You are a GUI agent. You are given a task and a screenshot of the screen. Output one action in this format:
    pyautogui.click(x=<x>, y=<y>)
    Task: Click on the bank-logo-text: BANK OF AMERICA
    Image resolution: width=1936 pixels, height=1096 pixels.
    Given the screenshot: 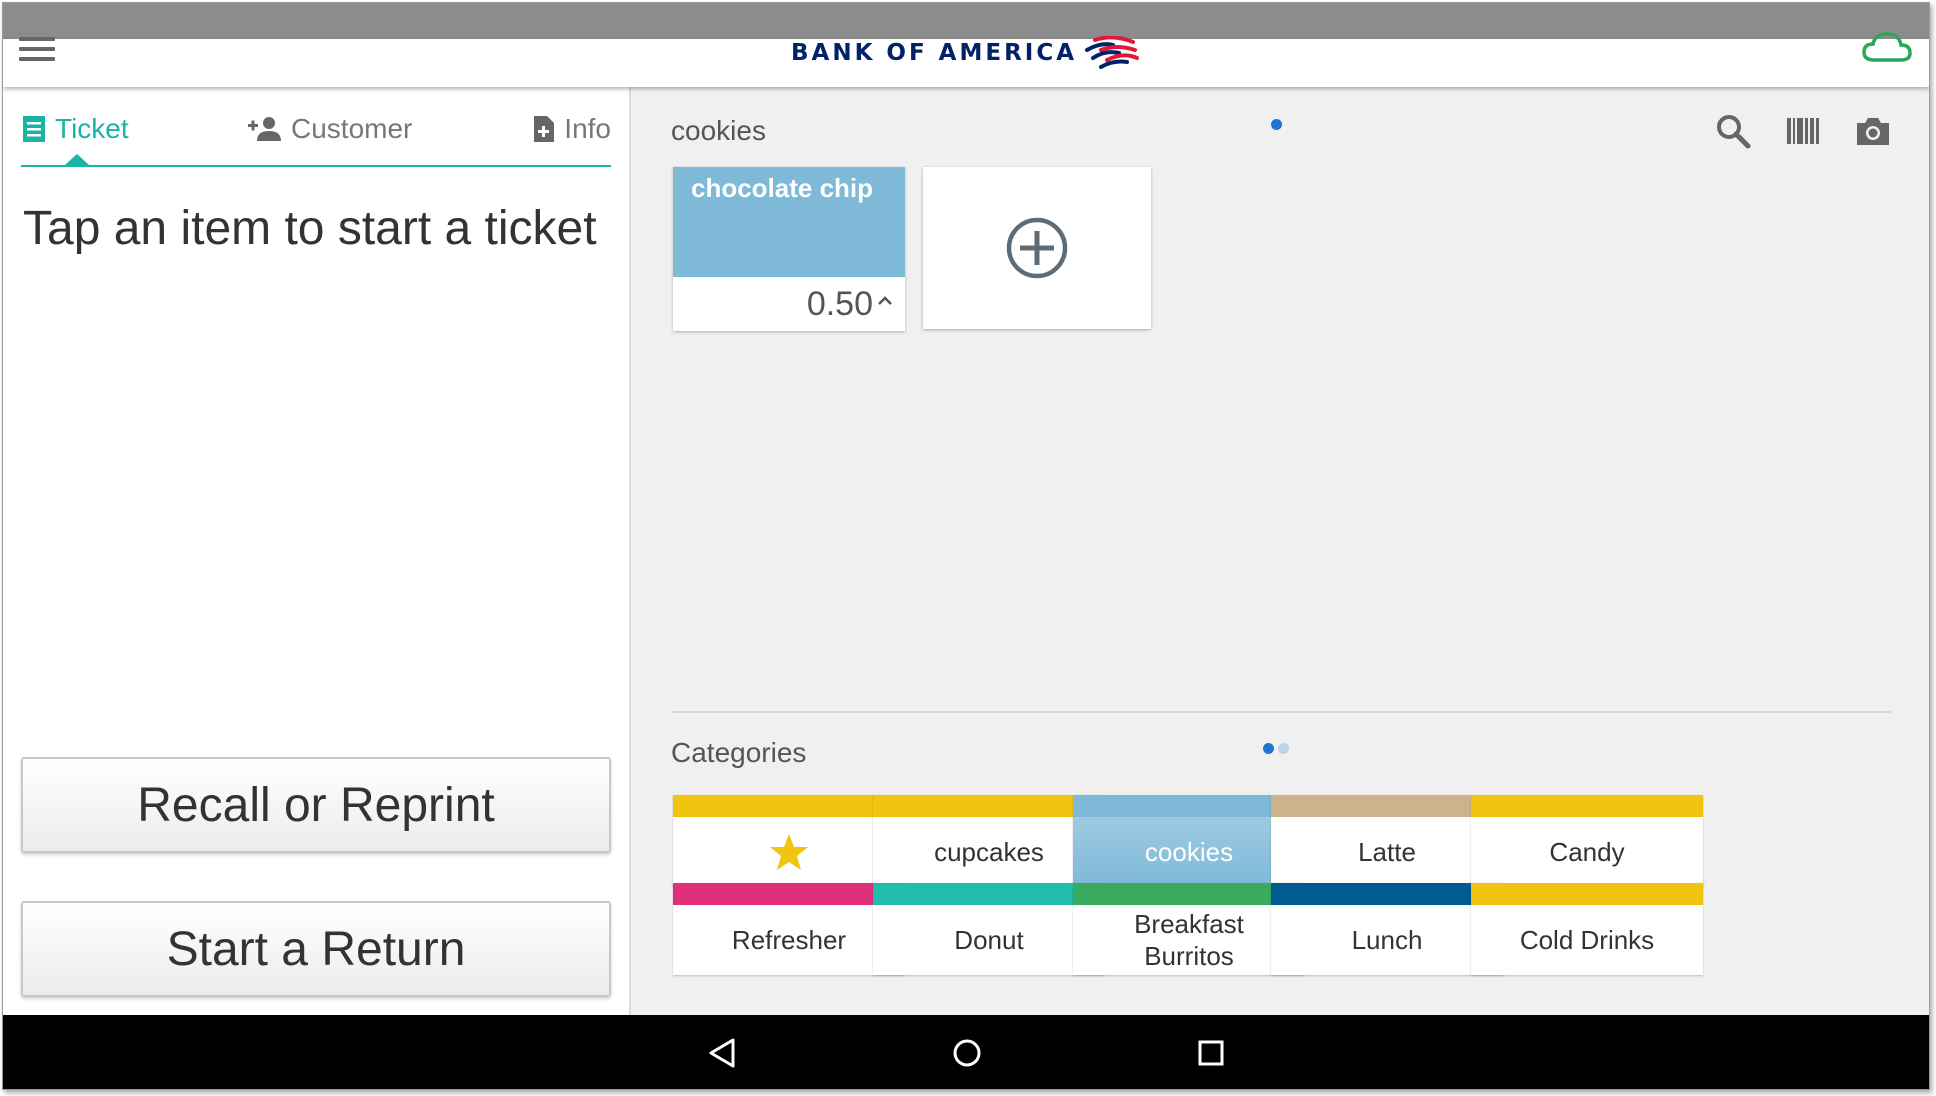 What is the action you would take?
    pyautogui.click(x=934, y=53)
    